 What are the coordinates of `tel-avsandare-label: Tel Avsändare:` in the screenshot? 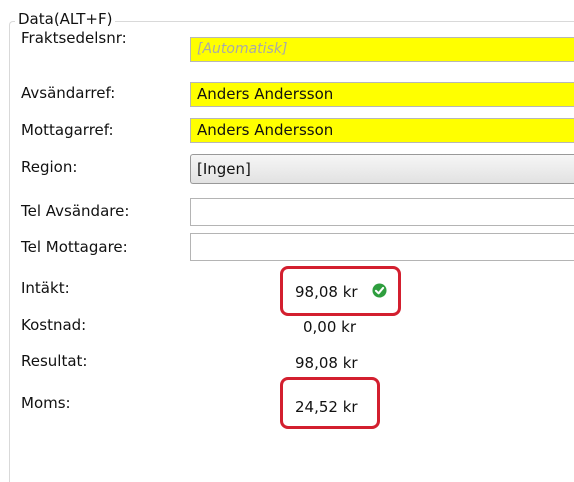 It's located at (75, 211).